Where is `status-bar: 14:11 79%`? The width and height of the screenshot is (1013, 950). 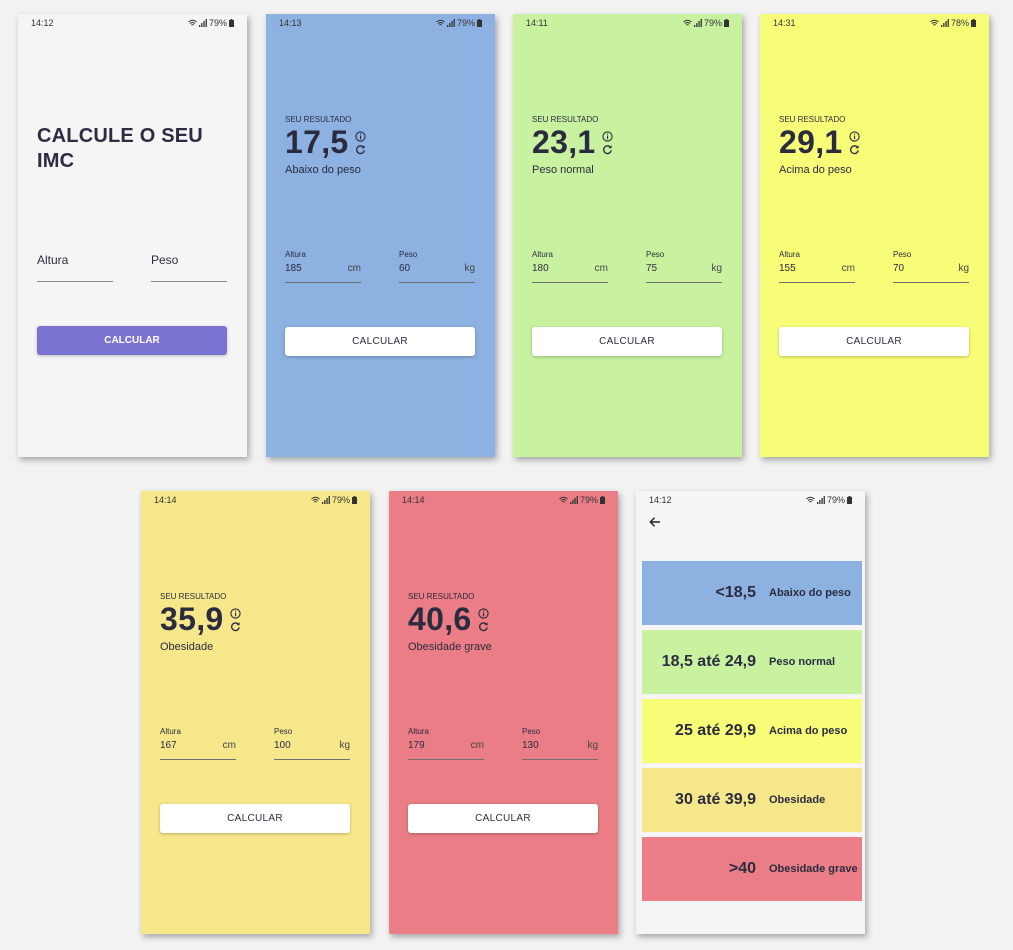 status-bar: 14:11 79% is located at coordinates (627, 23).